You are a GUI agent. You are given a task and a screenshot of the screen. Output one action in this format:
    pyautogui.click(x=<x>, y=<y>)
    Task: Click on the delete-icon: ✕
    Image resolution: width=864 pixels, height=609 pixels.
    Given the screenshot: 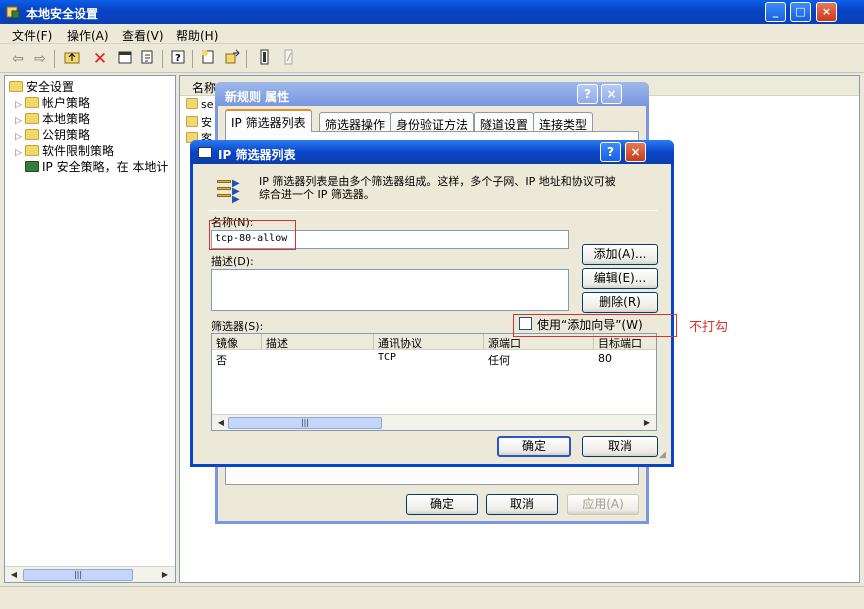 What is the action you would take?
    pyautogui.click(x=100, y=59)
    